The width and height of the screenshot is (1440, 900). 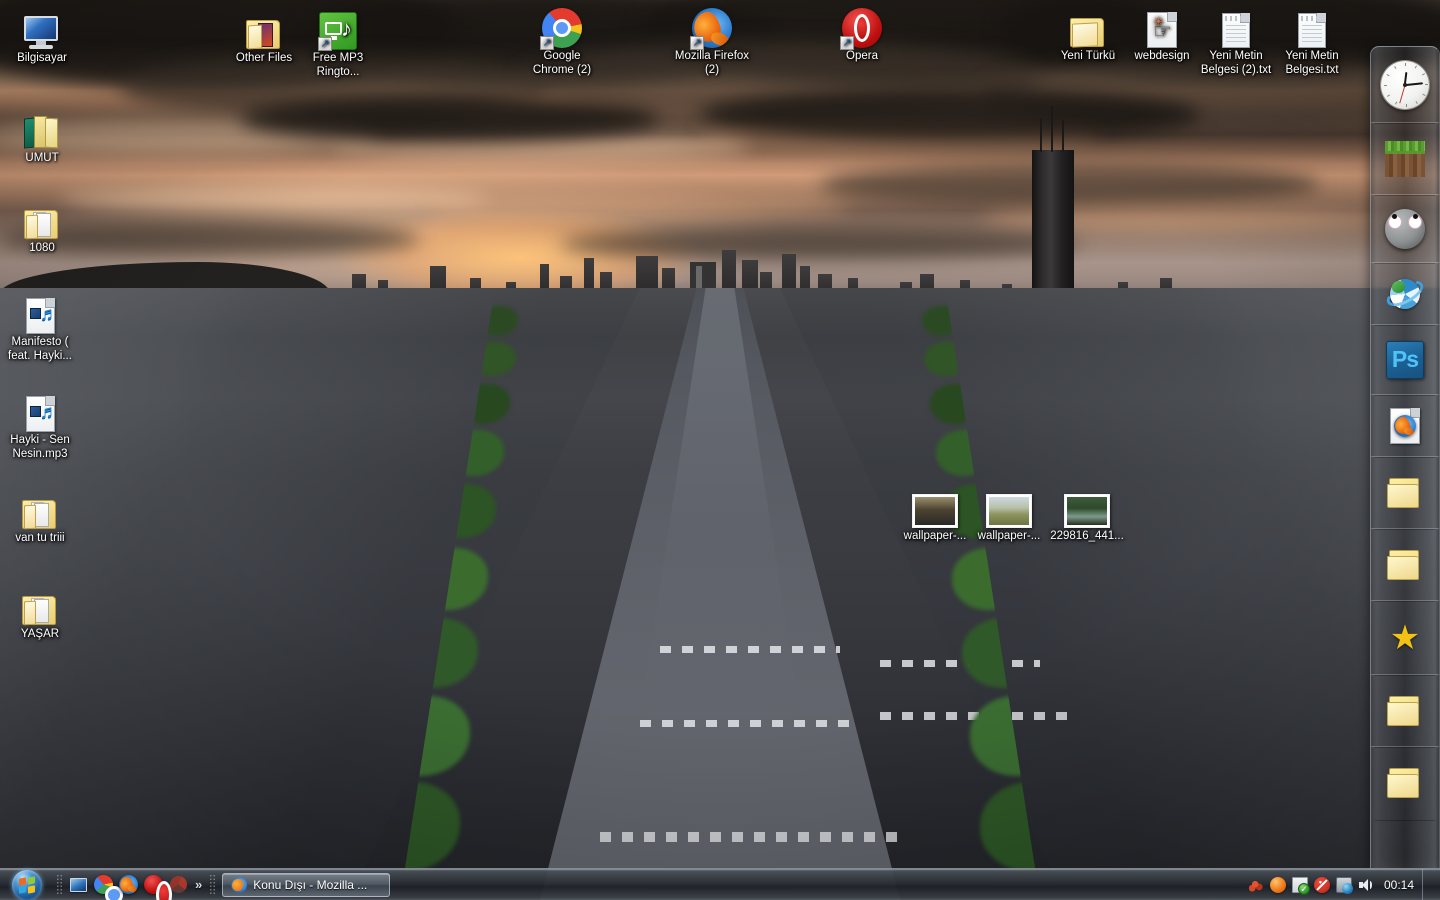 What do you see at coordinates (720, 884) in the screenshot?
I see `taskbar: » Konu Dışı - Mozilla ... ✓ 00:14` at bounding box center [720, 884].